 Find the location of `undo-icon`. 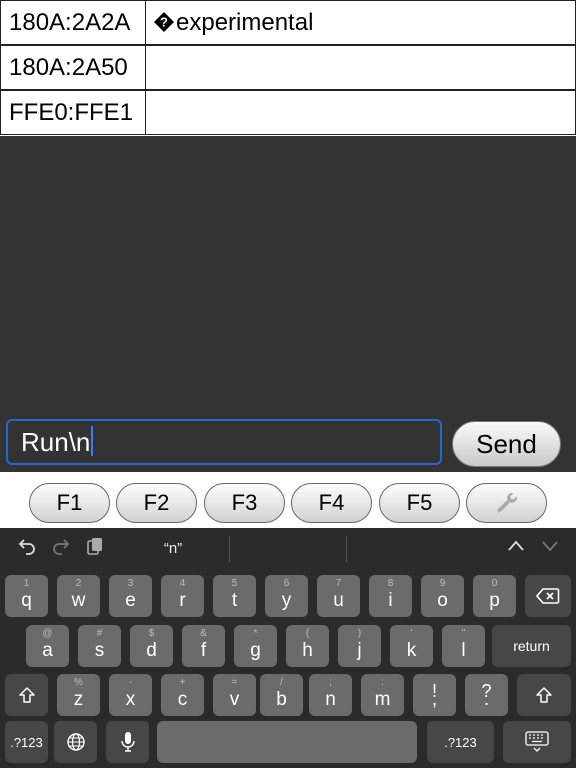

undo-icon is located at coordinates (27, 549).